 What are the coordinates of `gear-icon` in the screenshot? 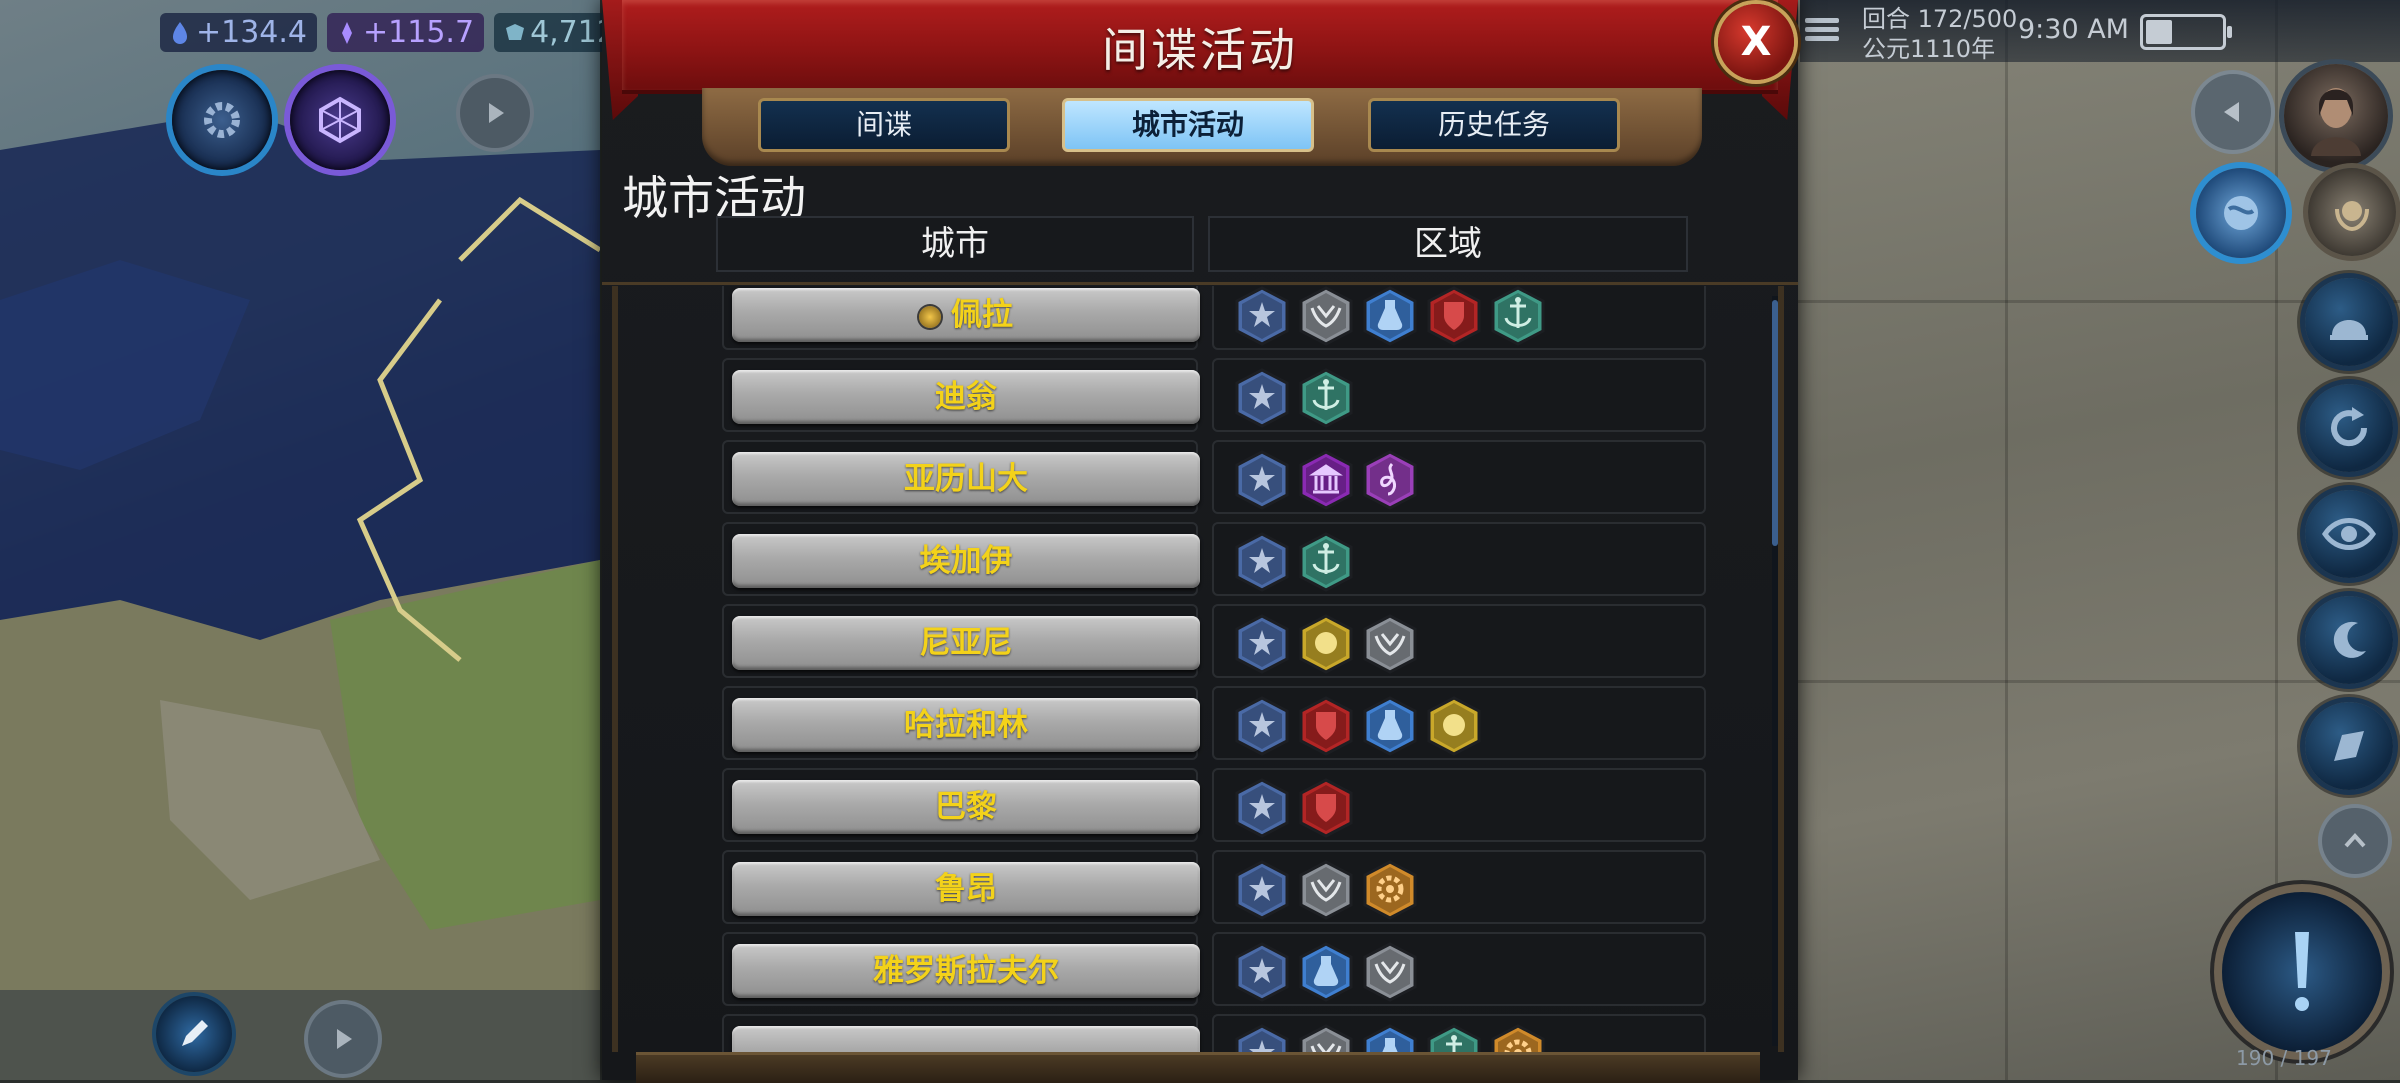 It's located at (222, 120).